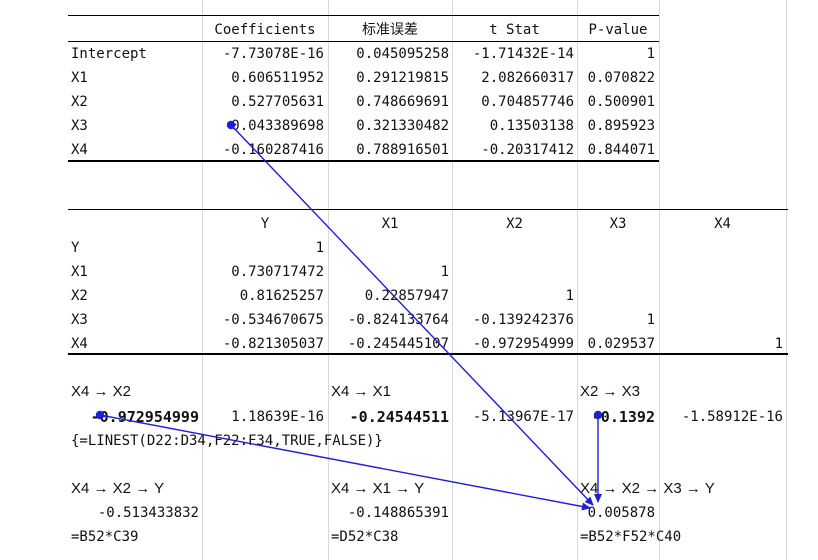  Describe the element at coordinates (263, 102) in the screenshot. I see `reg-cell: 0.527705631` at that location.